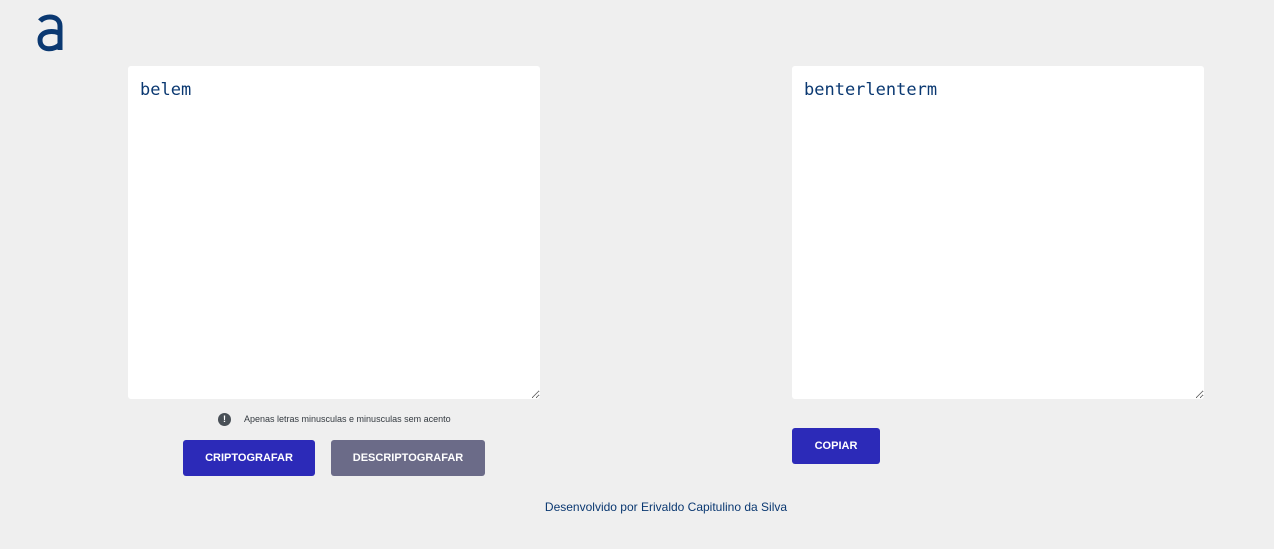  I want to click on copy-button: COPIAR, so click(836, 446).